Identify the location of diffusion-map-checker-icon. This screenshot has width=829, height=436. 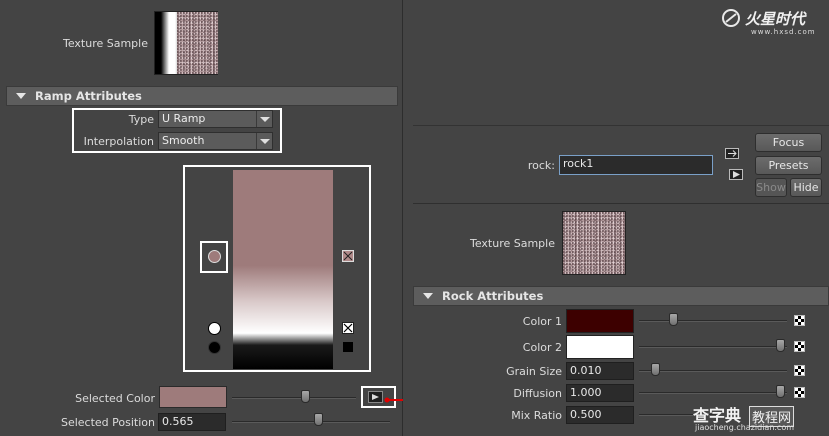
(799, 392).